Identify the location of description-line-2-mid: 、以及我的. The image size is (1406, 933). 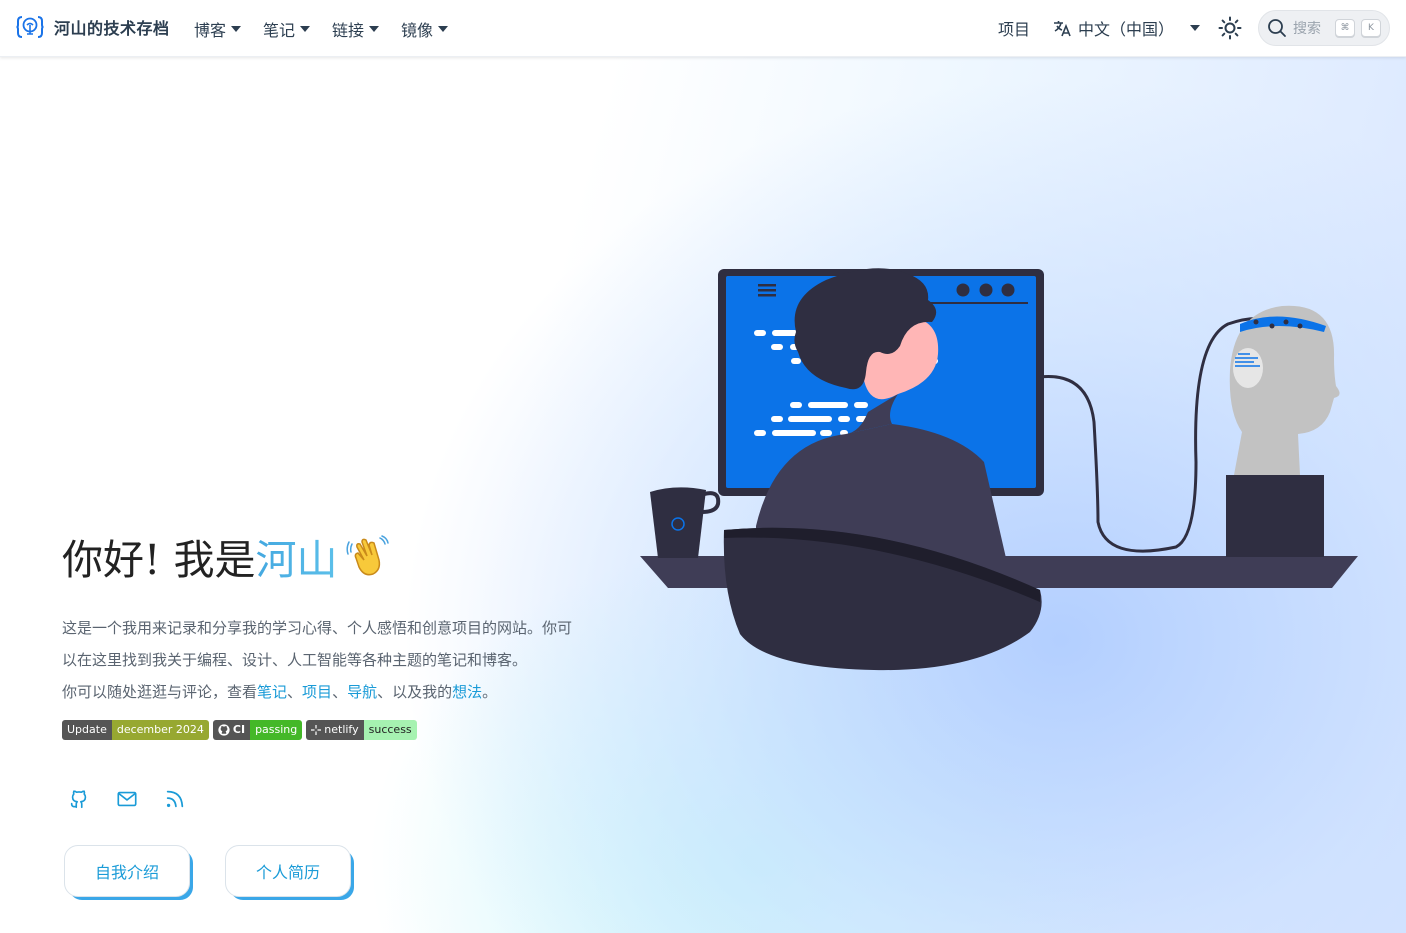
(415, 692).